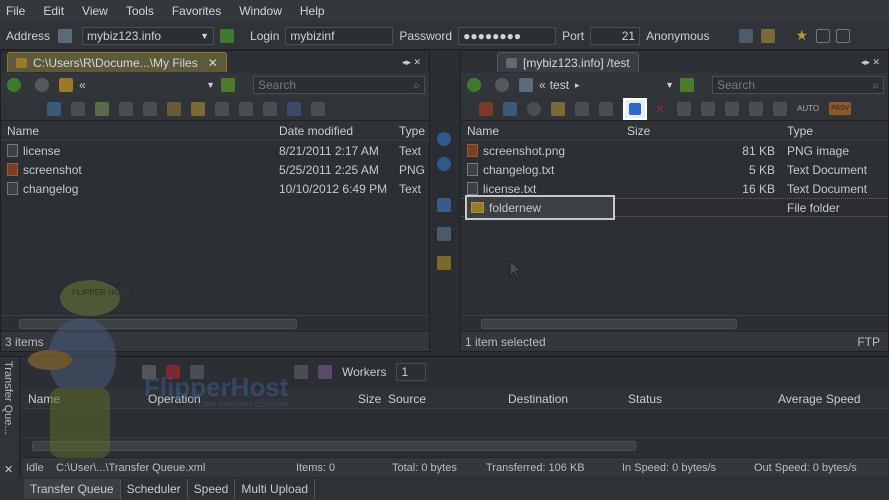  I want to click on menu-help: Help, so click(312, 11).